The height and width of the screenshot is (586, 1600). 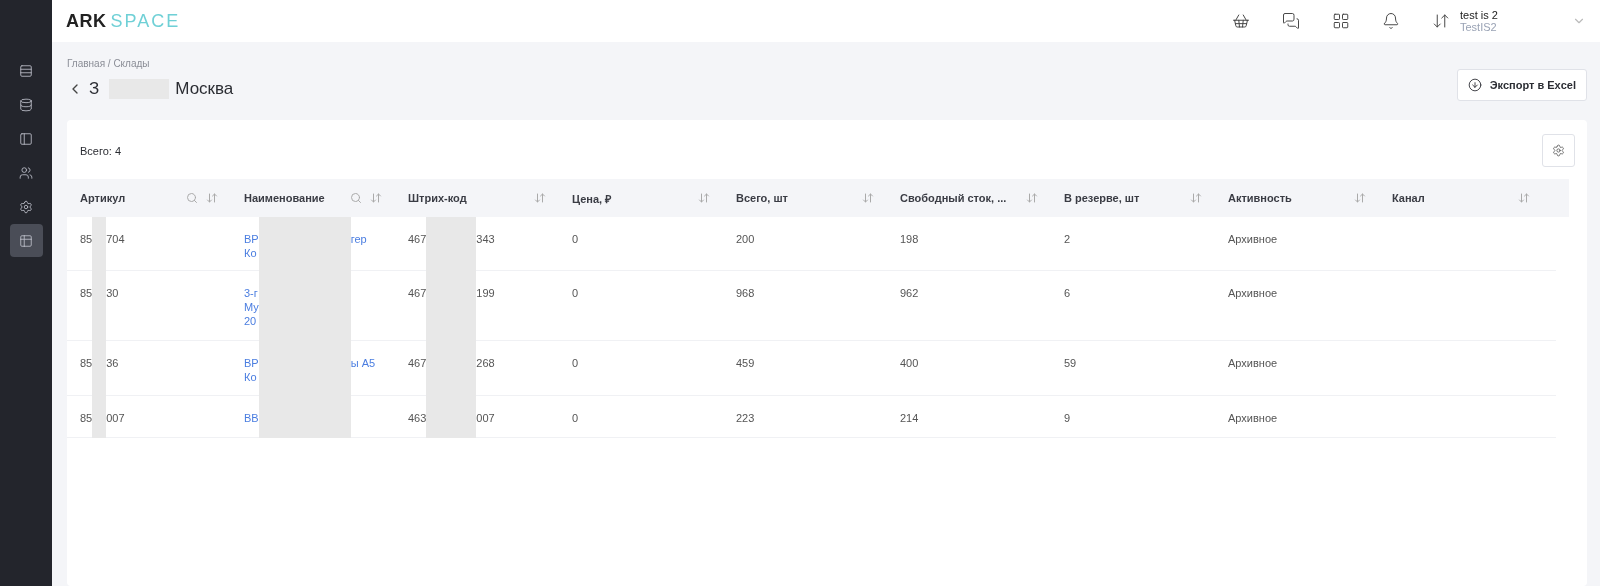 I want to click on database-icon, so click(x=26, y=104).